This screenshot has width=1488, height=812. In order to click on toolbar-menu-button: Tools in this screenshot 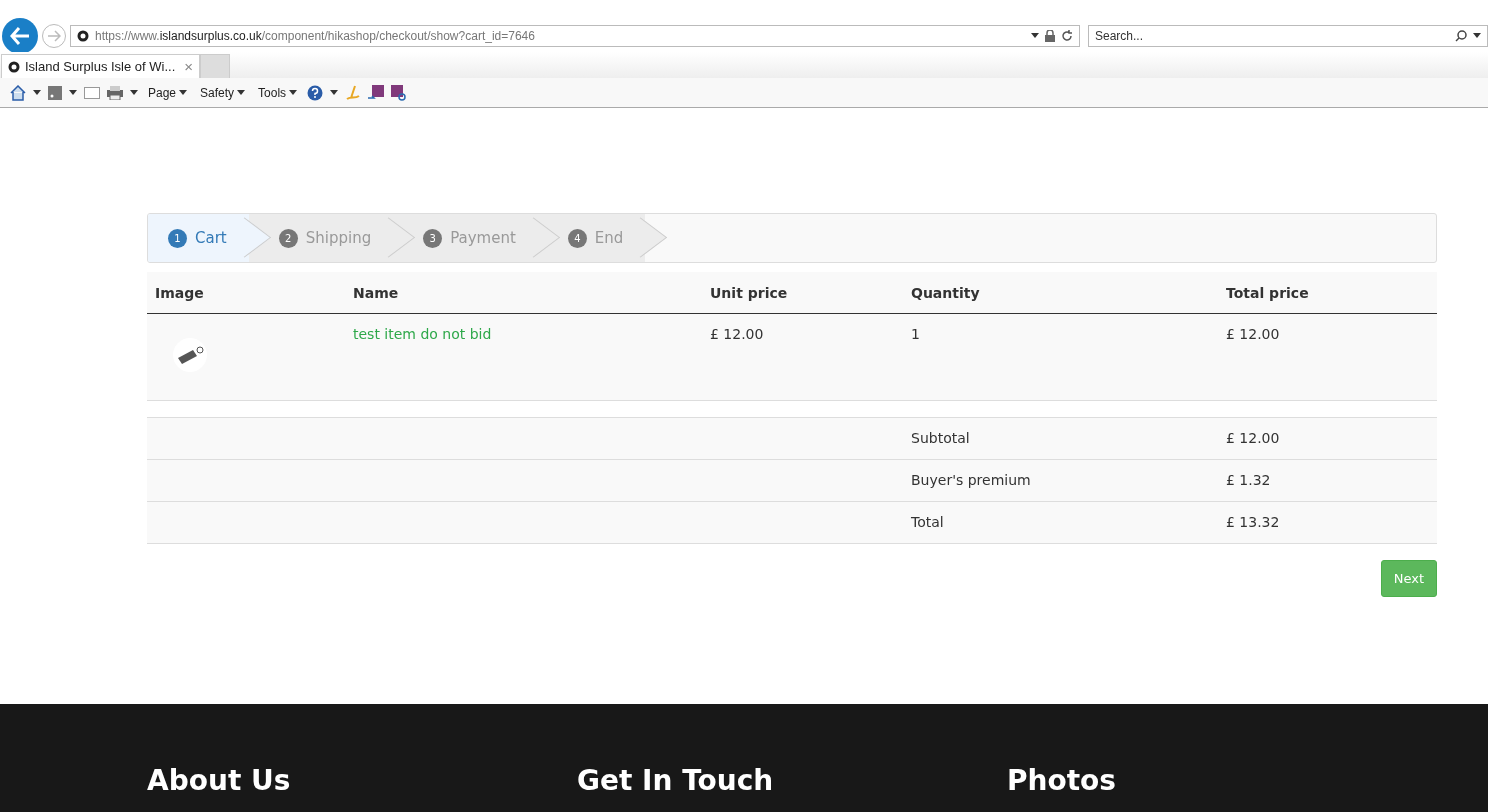, I will do `click(278, 92)`.